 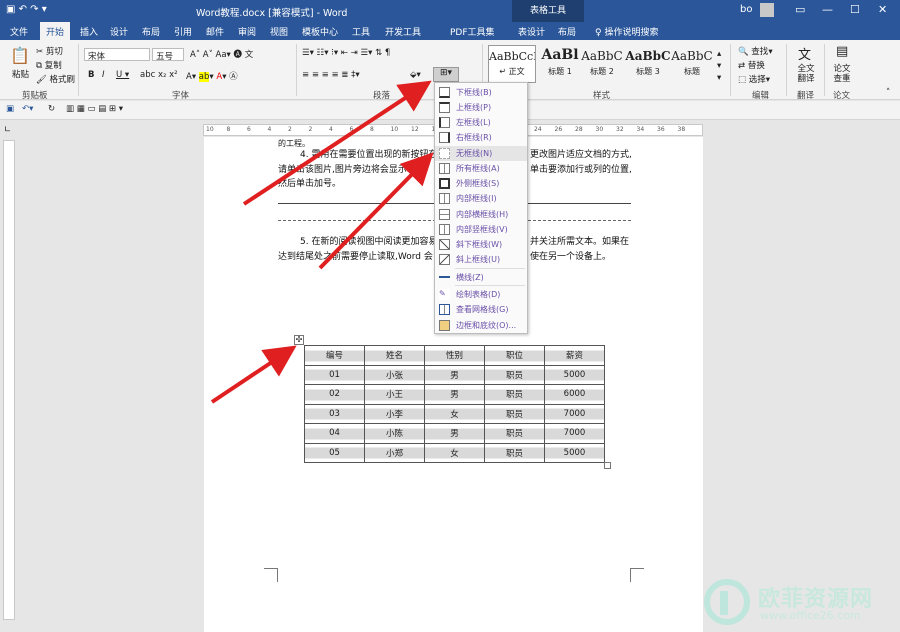 I want to click on watermark-url: www.office26.com, so click(x=810, y=615).